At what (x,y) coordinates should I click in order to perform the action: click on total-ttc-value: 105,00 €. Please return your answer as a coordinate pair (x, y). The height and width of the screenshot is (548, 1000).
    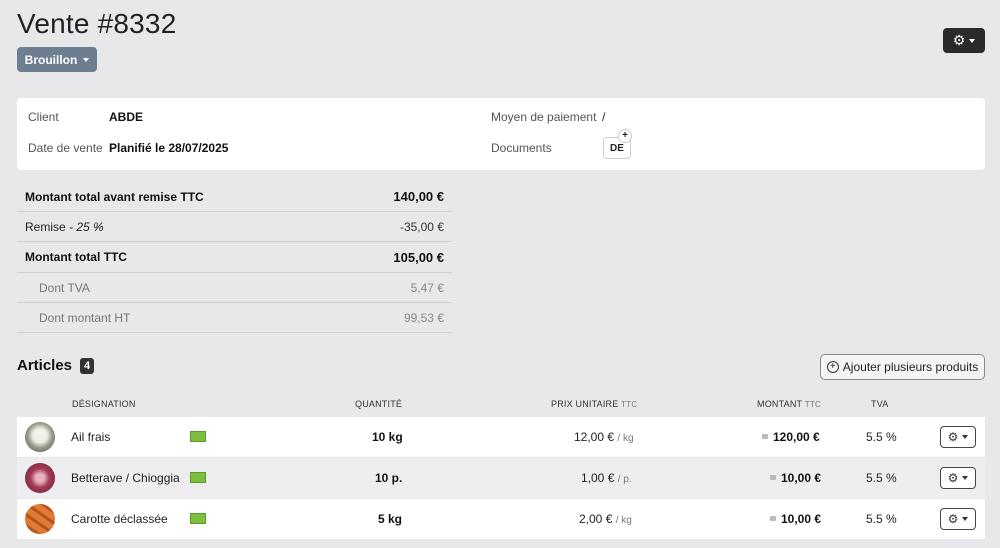
    Looking at the image, I should click on (418, 257).